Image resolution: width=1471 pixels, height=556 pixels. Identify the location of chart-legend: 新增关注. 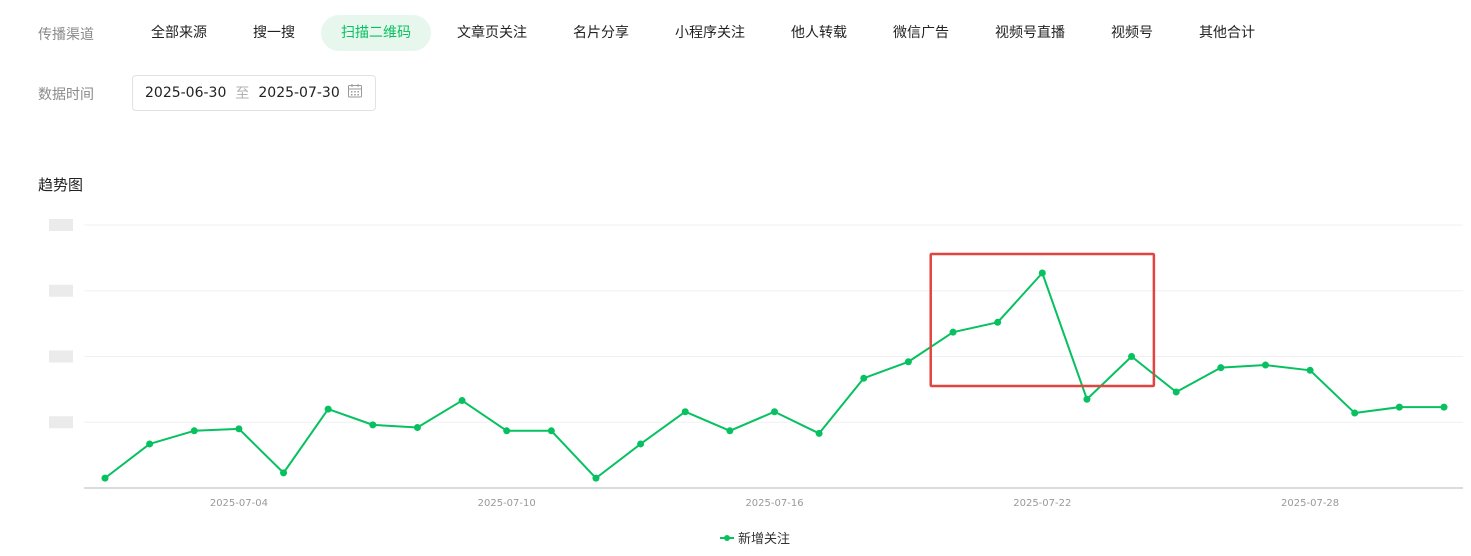
(755, 537).